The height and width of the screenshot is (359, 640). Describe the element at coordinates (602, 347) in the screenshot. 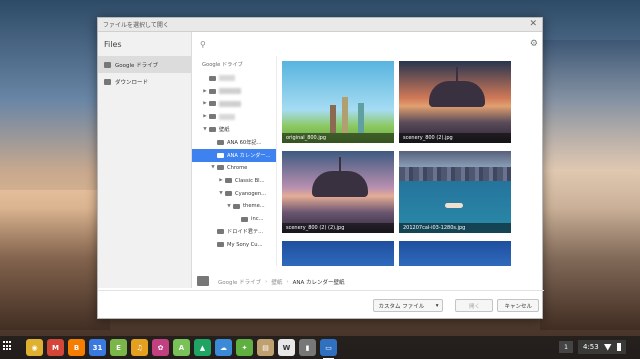

I see `system-tray: 4:53` at that location.